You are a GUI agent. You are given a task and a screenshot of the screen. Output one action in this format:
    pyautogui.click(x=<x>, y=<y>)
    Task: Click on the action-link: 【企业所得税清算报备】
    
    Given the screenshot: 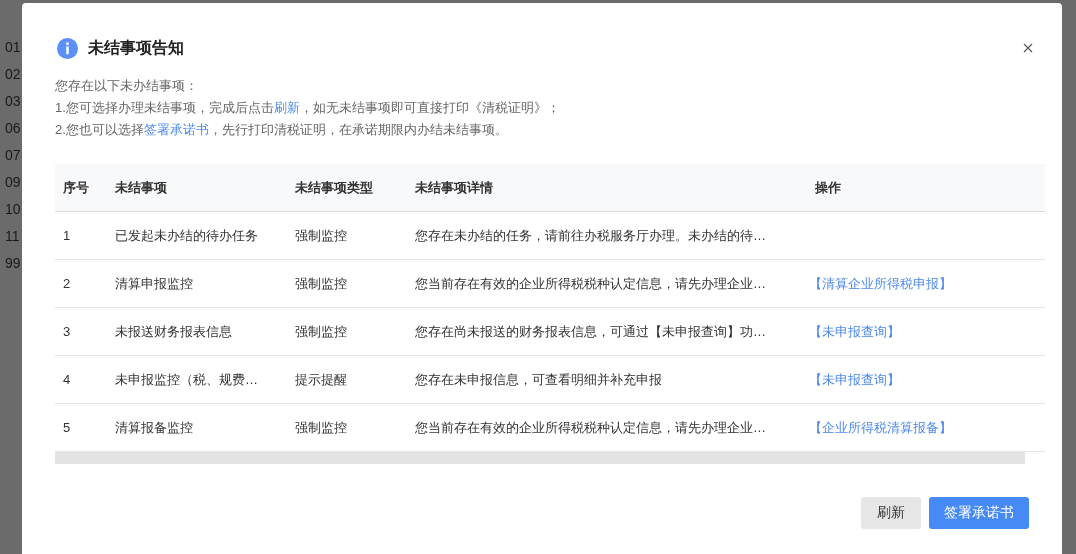 What is the action you would take?
    pyautogui.click(x=880, y=427)
    